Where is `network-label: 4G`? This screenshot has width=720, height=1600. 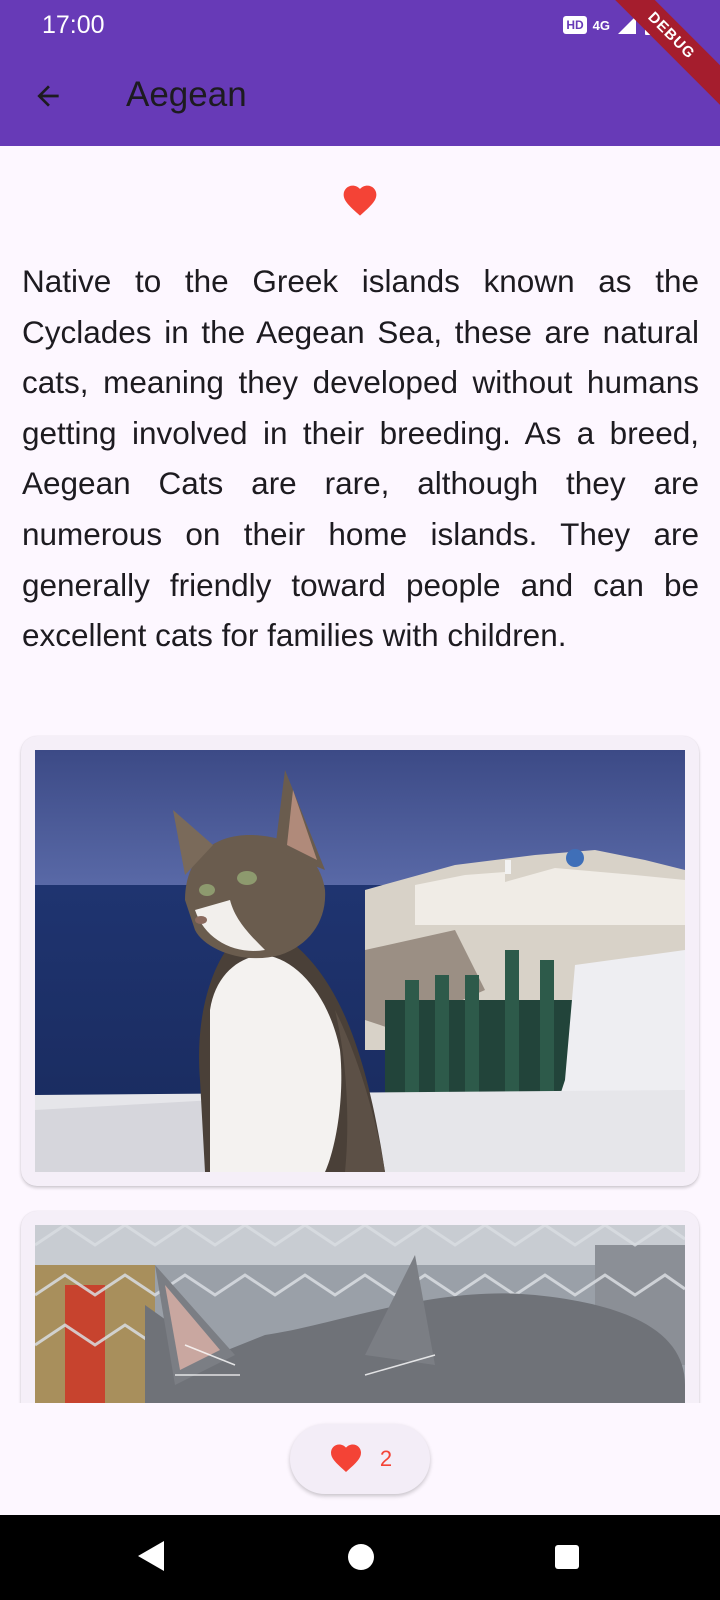 network-label: 4G is located at coordinates (601, 25).